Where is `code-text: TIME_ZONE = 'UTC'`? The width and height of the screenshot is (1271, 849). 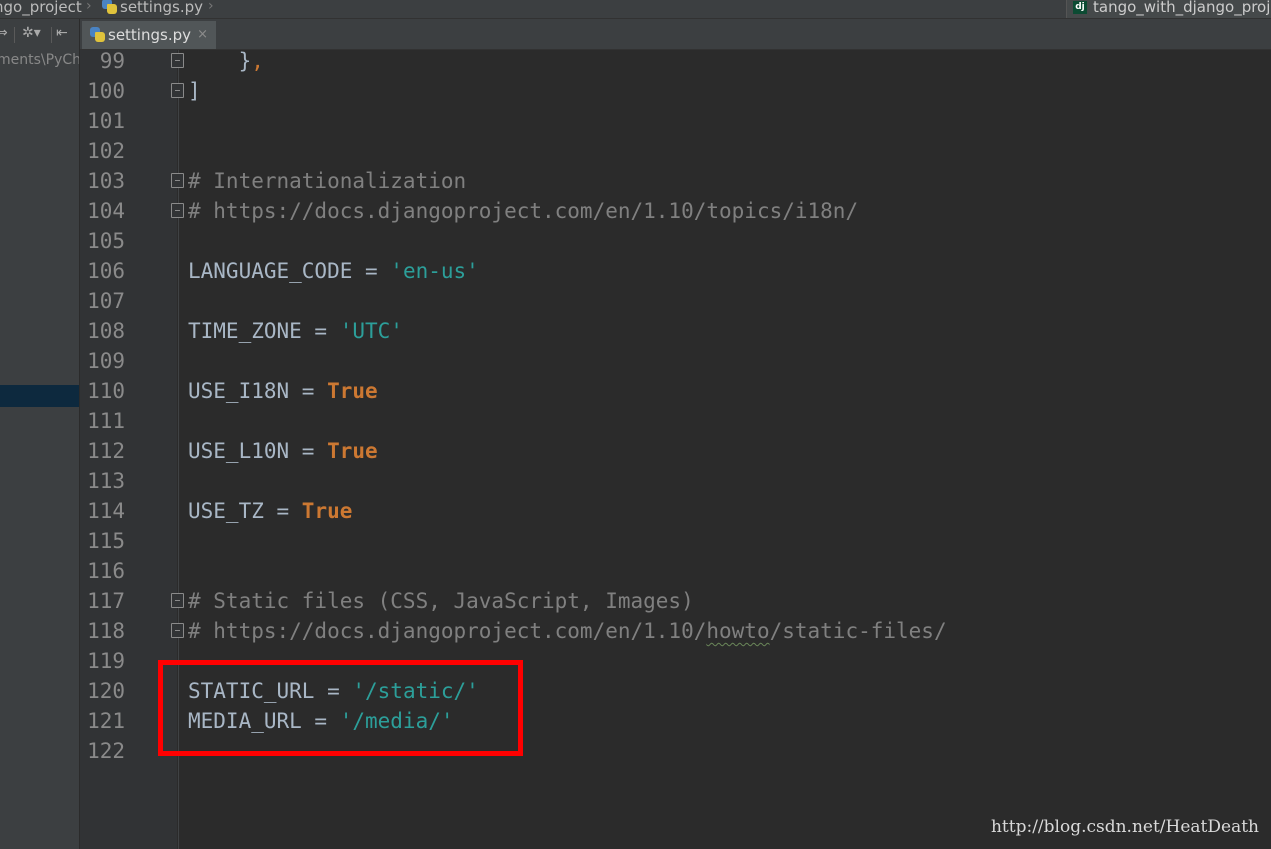 code-text: TIME_ZONE = 'UTC' is located at coordinates (295, 331).